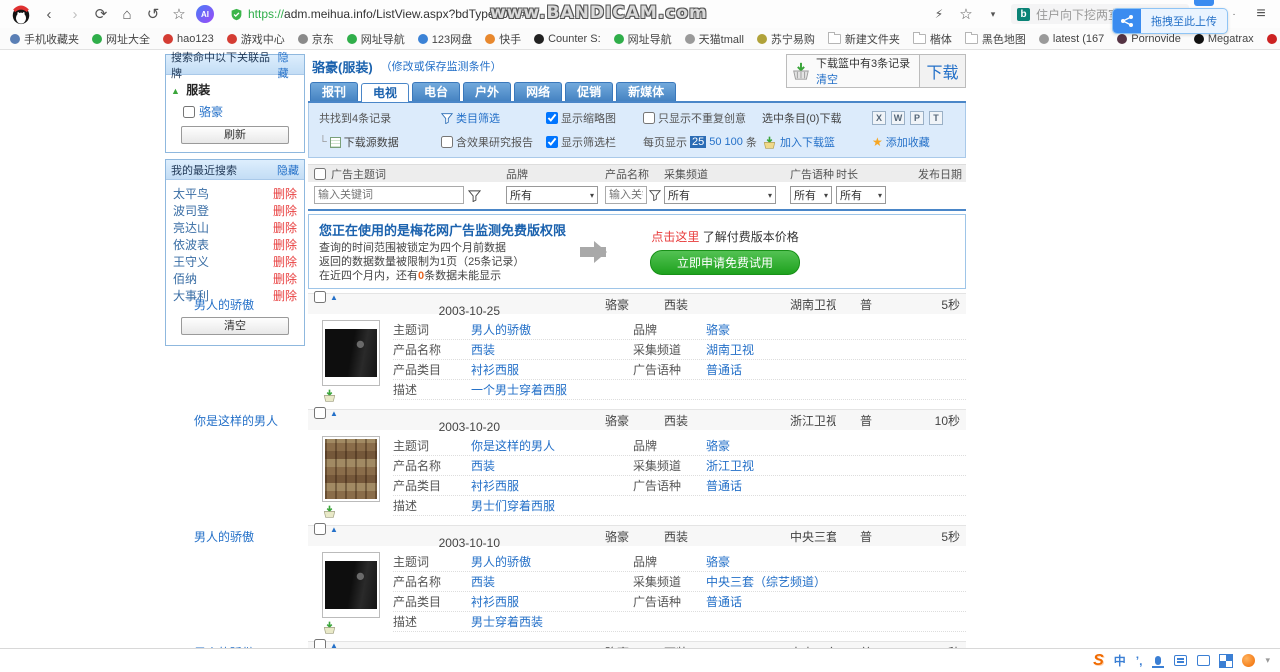 This screenshot has width=1280, height=672. Describe the element at coordinates (211, 111) in the screenshot. I see `brand-filter-label: 骆豪` at that location.